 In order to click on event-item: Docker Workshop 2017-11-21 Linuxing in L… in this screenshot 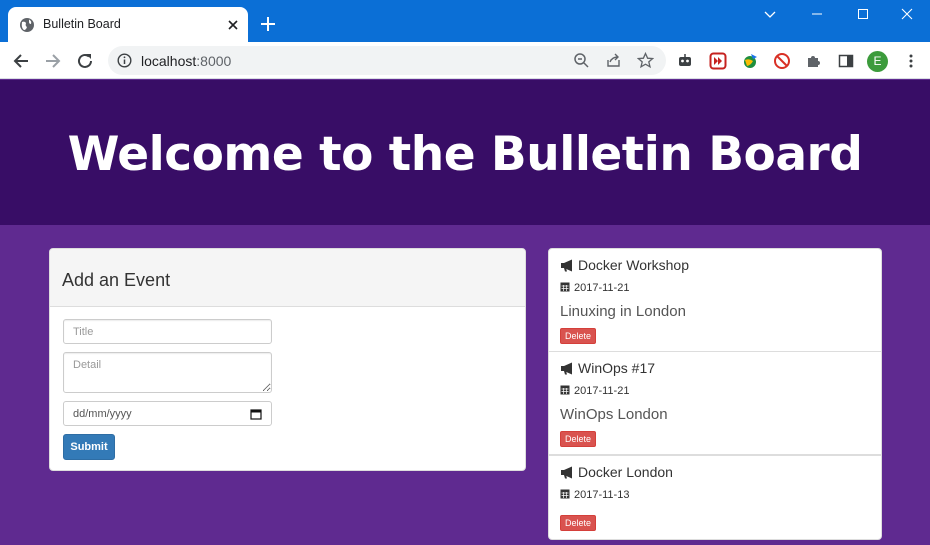, I will do `click(715, 300)`.